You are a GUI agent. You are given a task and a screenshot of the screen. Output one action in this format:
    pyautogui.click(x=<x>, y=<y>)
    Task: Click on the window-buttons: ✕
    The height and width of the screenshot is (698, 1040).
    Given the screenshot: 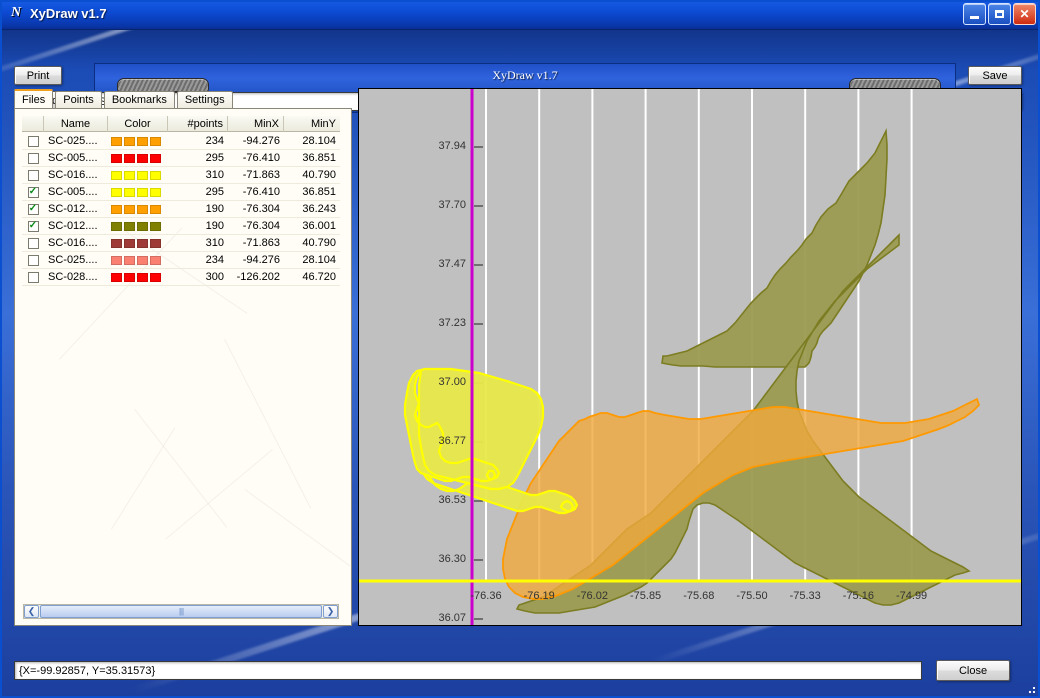 What is the action you would take?
    pyautogui.click(x=999, y=14)
    